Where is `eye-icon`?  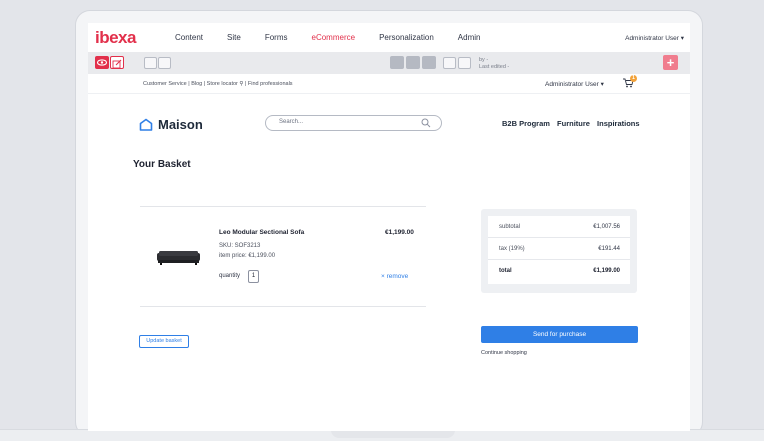
eye-icon is located at coordinates (102, 62).